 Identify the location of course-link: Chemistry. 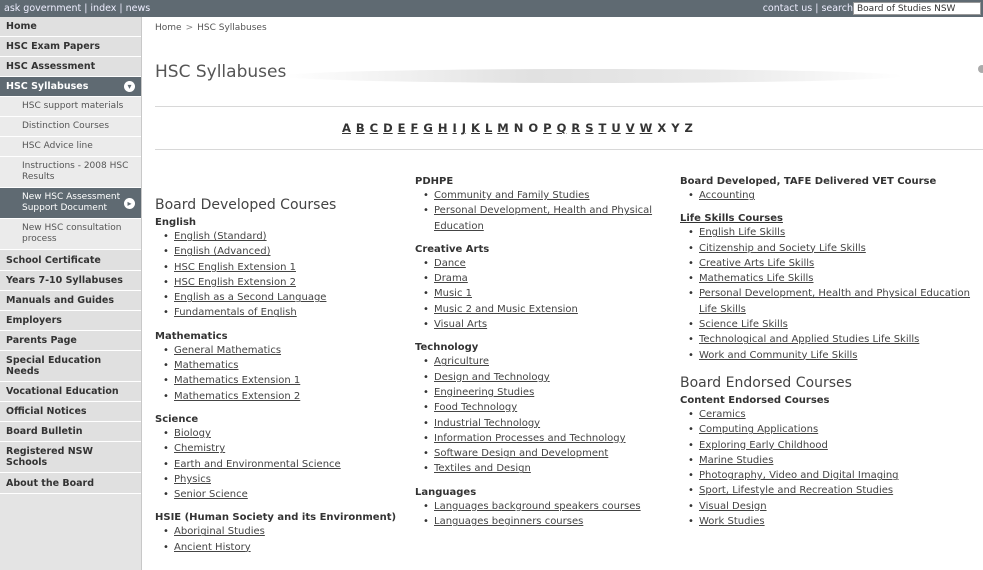
(199, 448).